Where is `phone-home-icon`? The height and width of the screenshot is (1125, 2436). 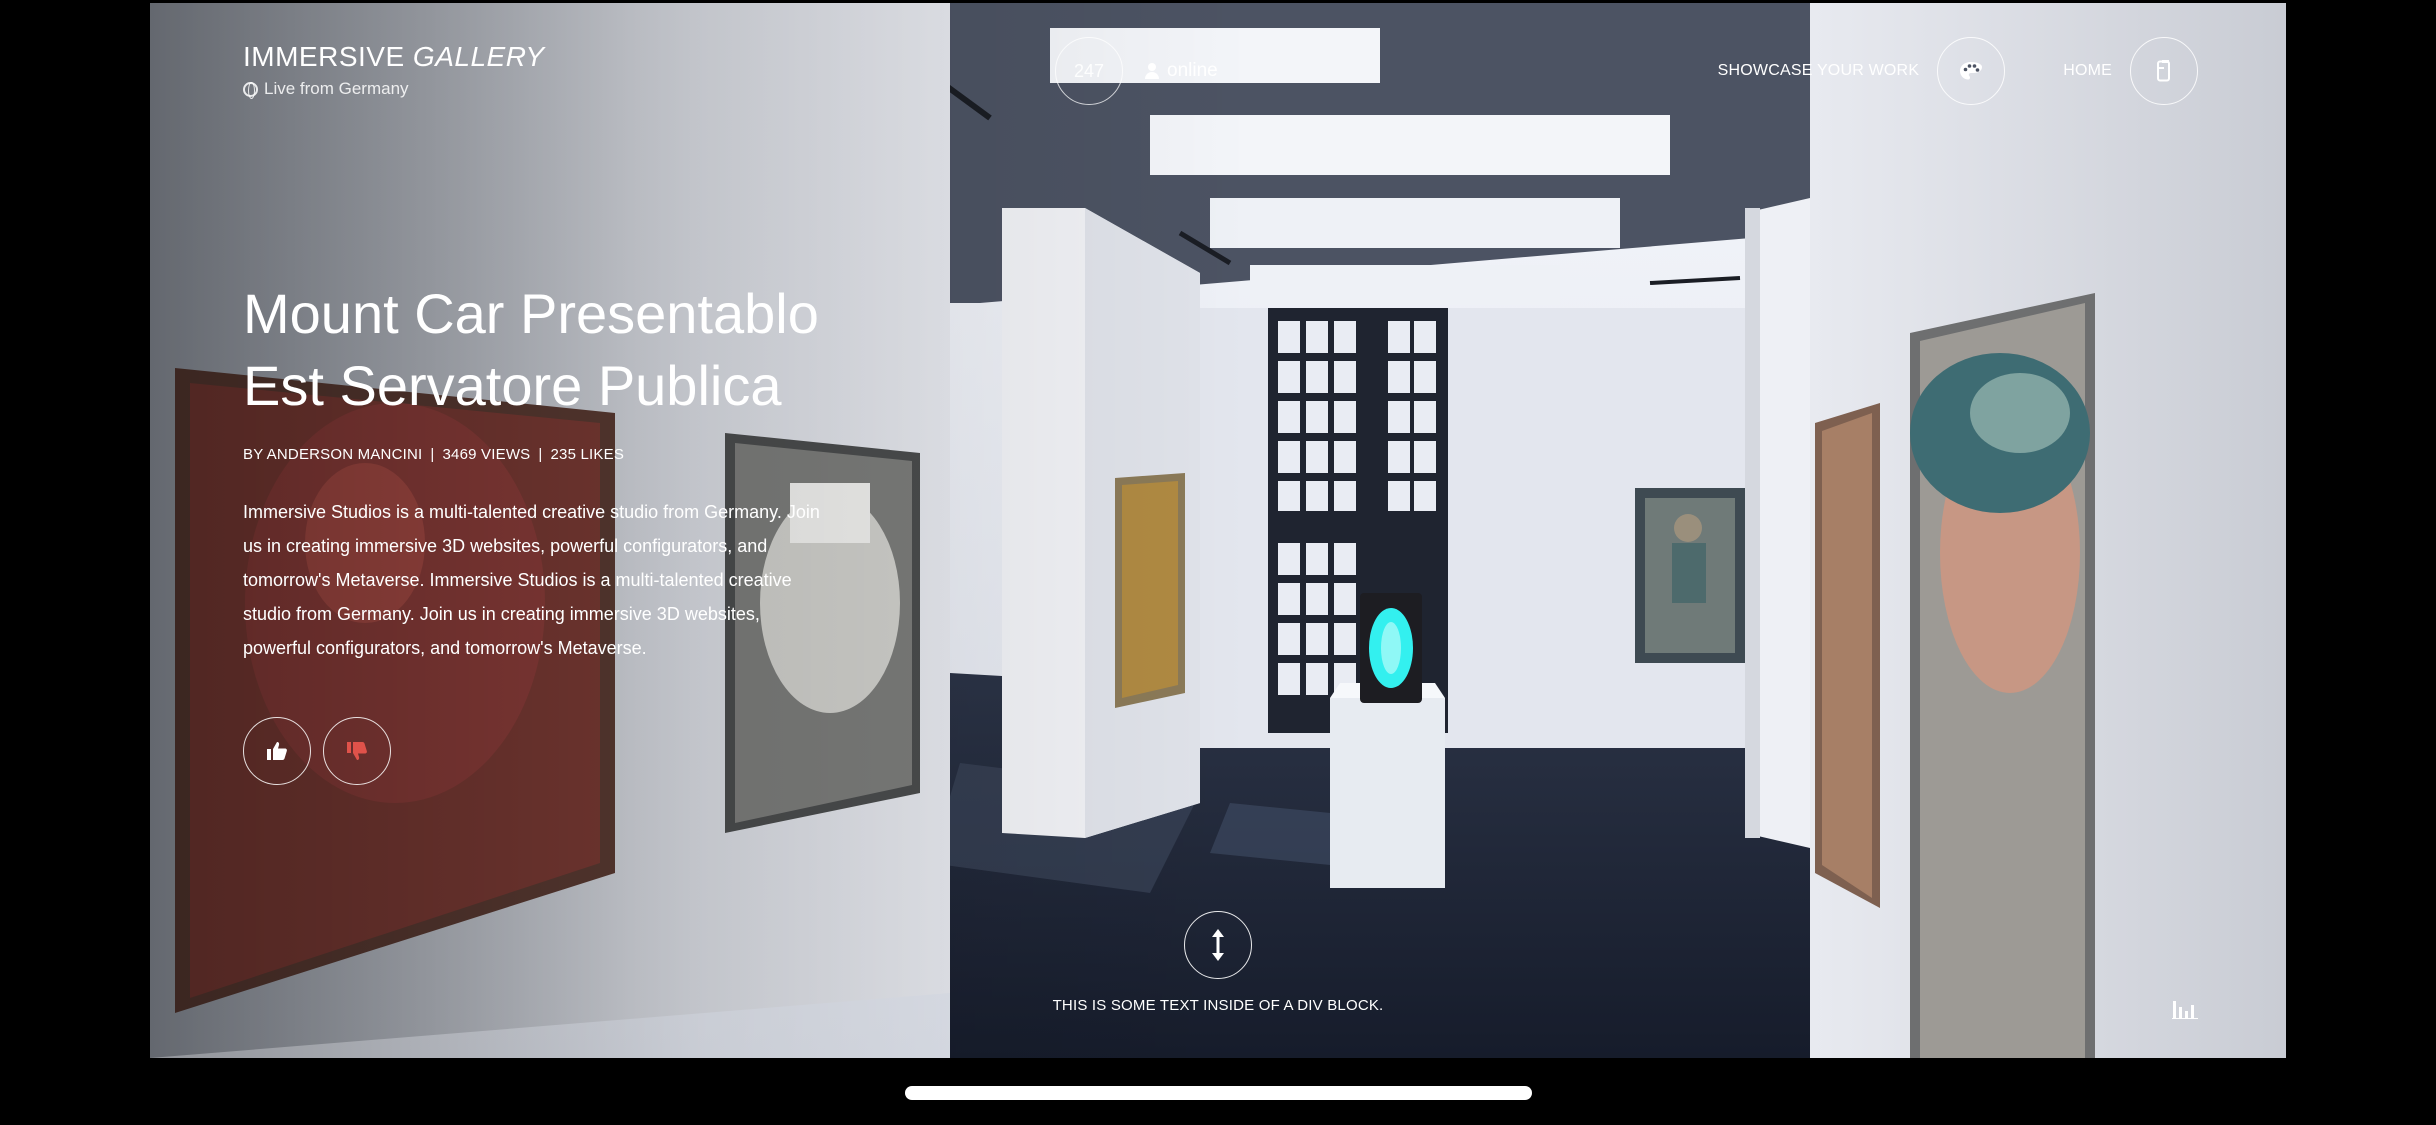 phone-home-icon is located at coordinates (2163, 71).